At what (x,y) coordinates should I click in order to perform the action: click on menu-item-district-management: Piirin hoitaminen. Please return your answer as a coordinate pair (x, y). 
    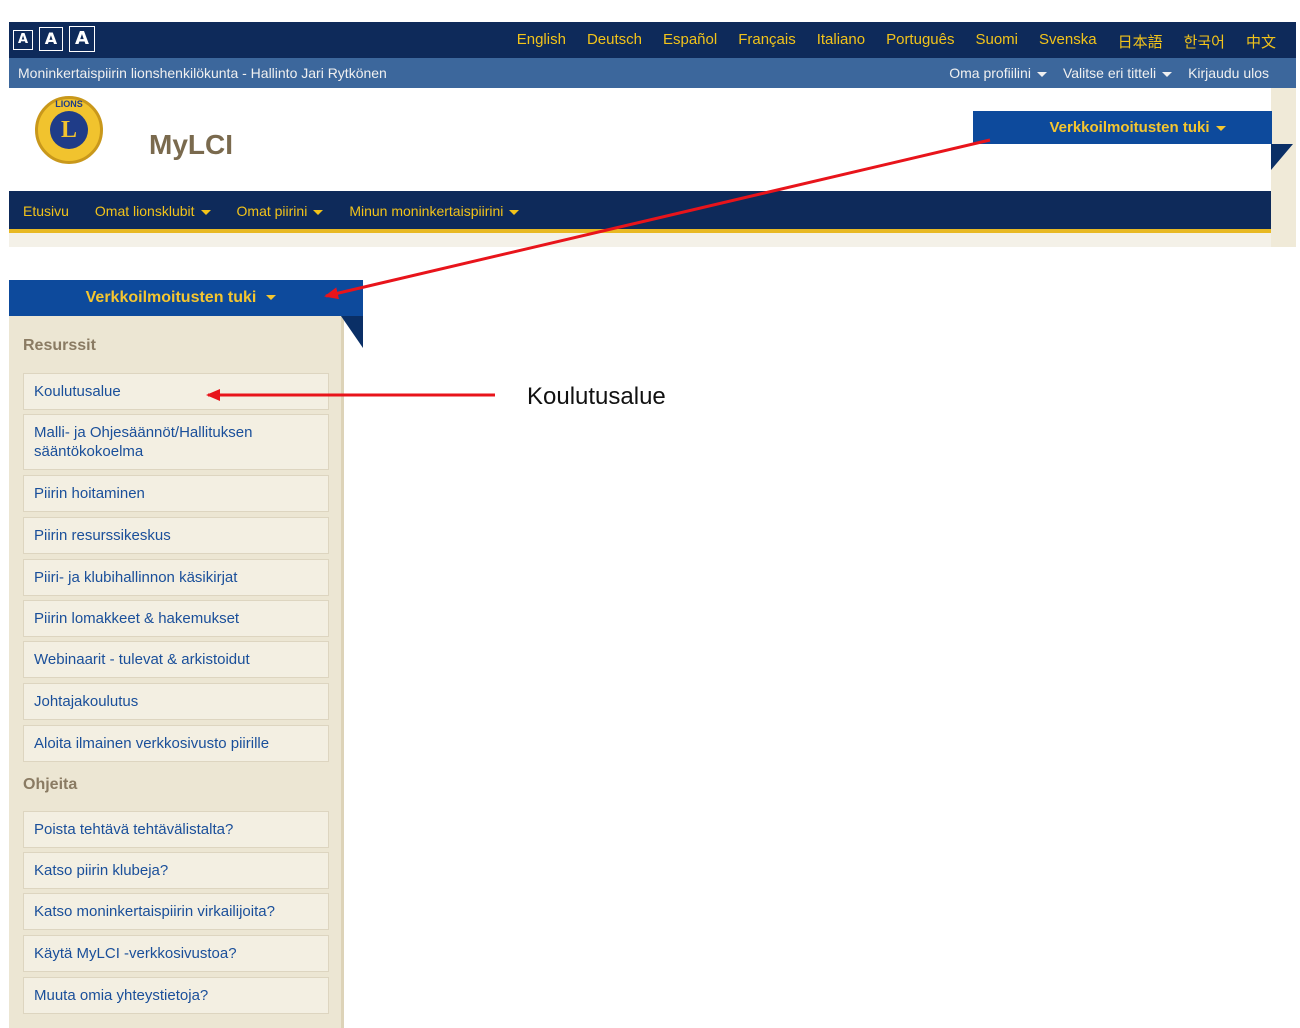
    Looking at the image, I should click on (176, 493).